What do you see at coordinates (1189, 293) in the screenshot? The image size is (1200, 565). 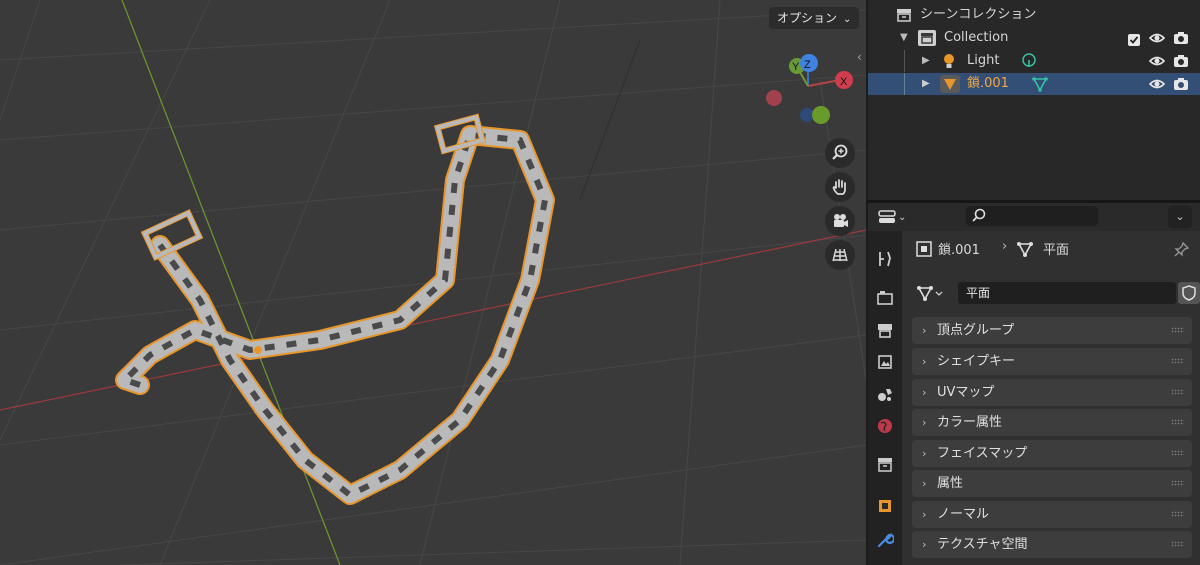 I see `shield-icon` at bounding box center [1189, 293].